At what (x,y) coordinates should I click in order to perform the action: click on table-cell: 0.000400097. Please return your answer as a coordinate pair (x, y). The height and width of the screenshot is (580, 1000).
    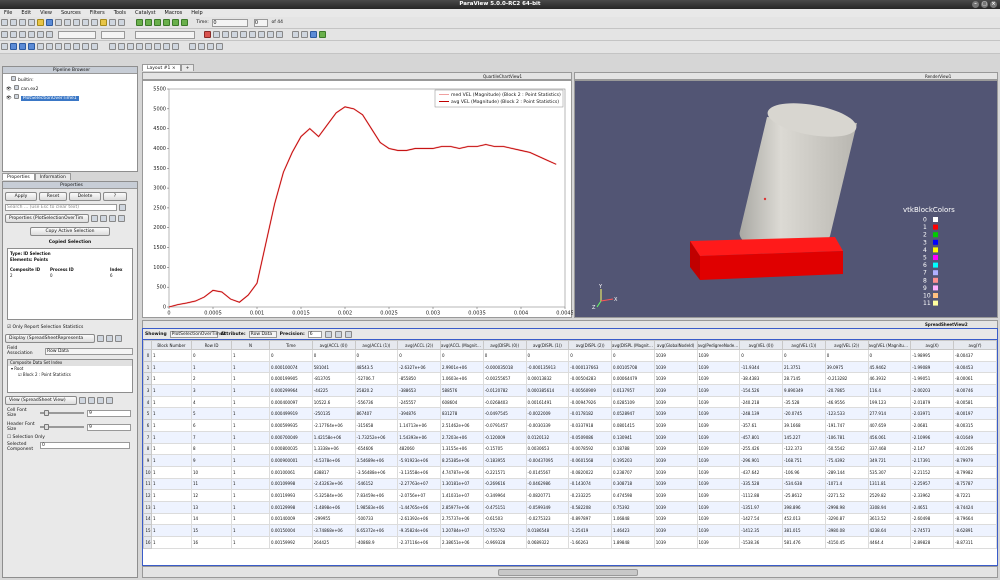
    Looking at the image, I should click on (291, 402).